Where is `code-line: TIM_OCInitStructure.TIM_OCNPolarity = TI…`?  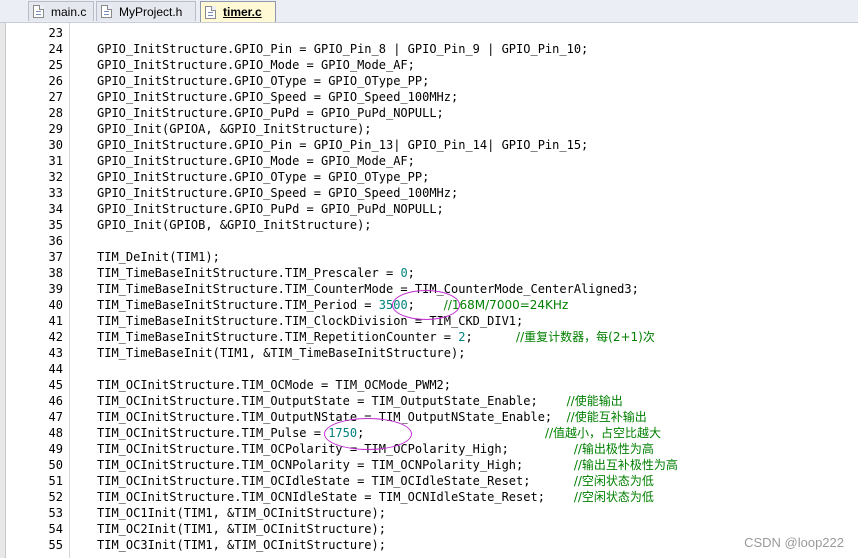
code-line: TIM_OCInitStructure.TIM_OCNPolarity = TI… is located at coordinates (387, 465).